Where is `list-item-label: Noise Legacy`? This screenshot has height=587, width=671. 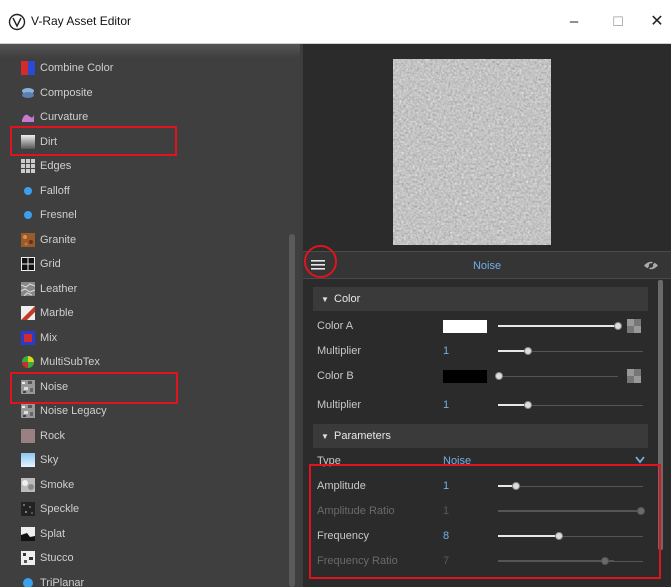
list-item-label: Noise Legacy is located at coordinates (73, 411).